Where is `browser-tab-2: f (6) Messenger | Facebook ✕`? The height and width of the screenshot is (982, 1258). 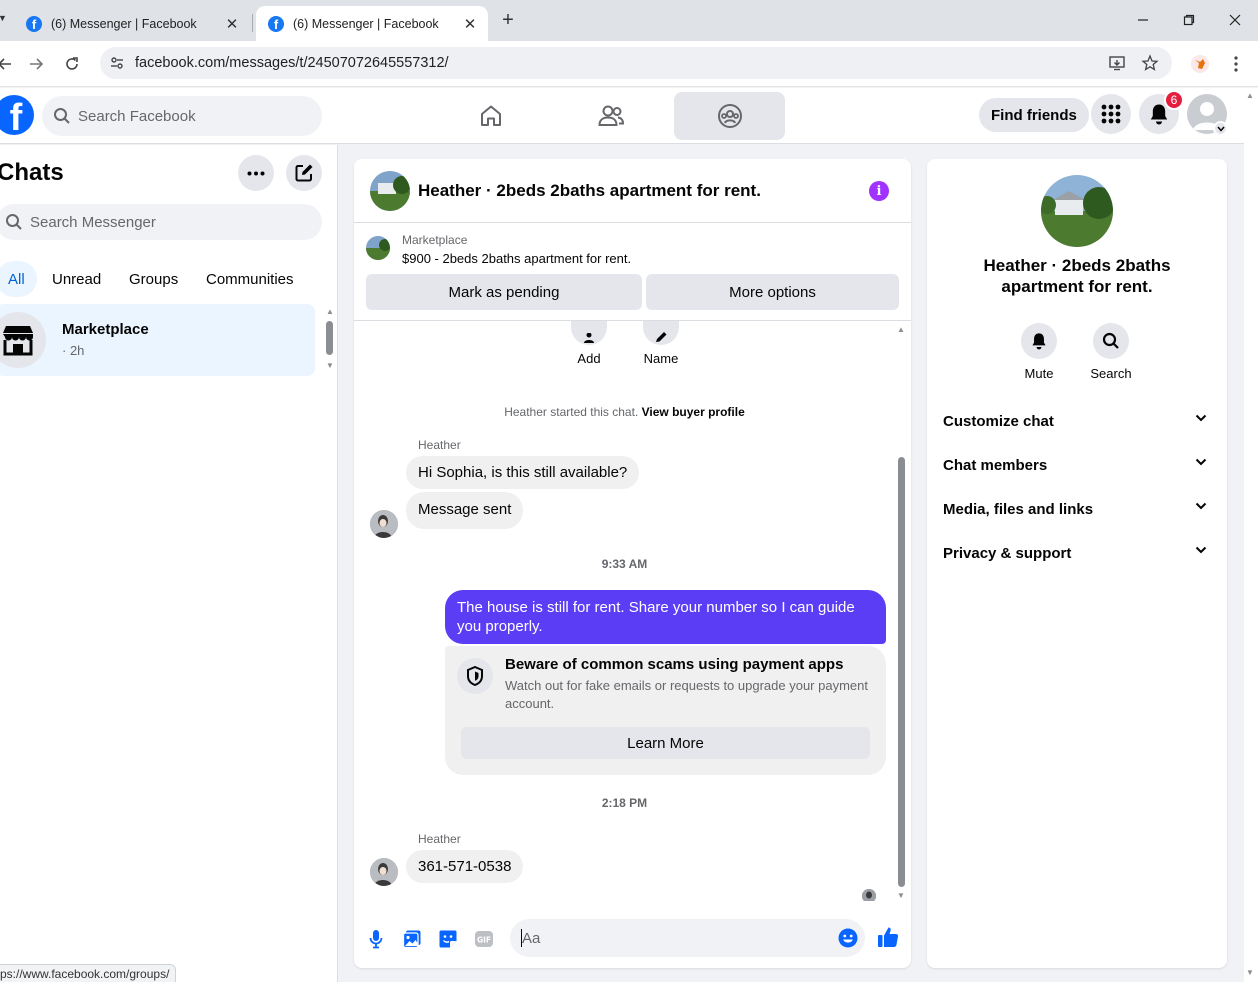 browser-tab-2: f (6) Messenger | Facebook ✕ is located at coordinates (372, 23).